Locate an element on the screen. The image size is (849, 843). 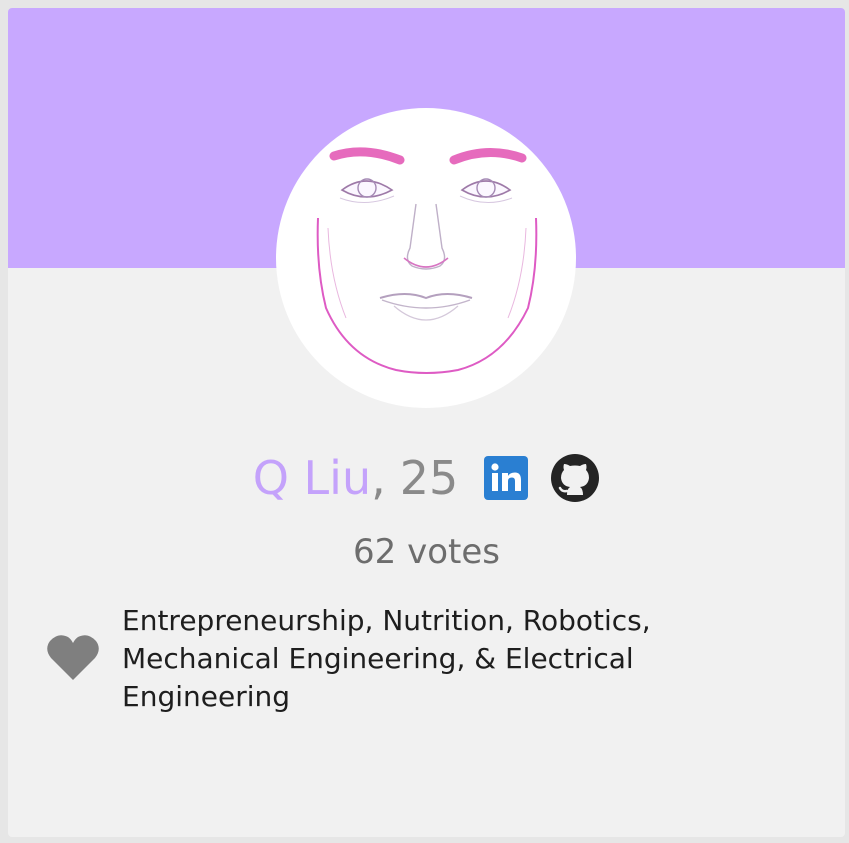
github-icon is located at coordinates (575, 478).